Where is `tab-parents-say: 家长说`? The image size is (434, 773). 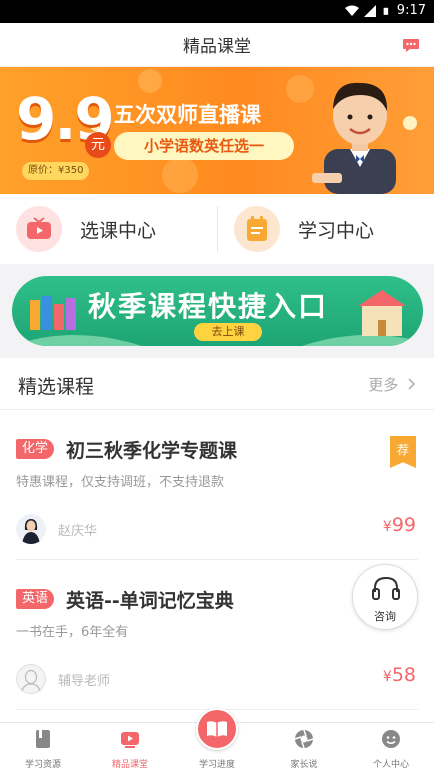
tab-parents-say: 家长说 is located at coordinates (304, 748).